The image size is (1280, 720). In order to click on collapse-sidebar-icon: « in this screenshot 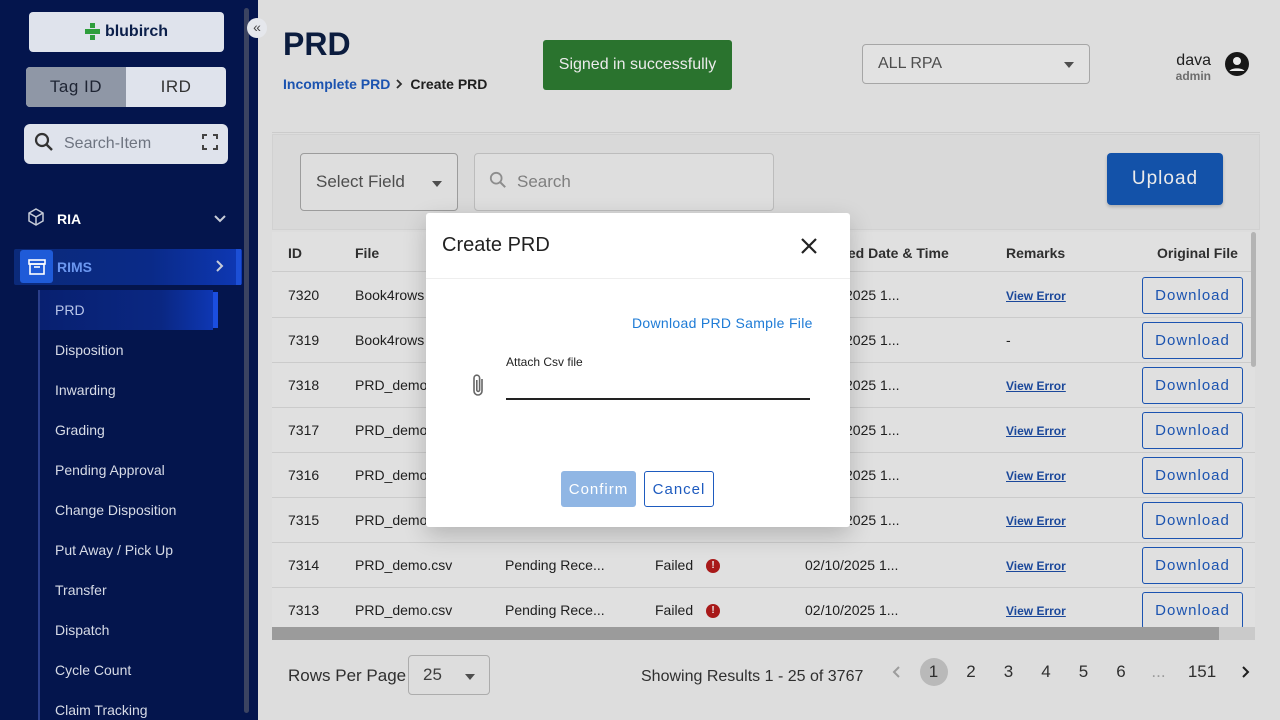, I will do `click(257, 28)`.